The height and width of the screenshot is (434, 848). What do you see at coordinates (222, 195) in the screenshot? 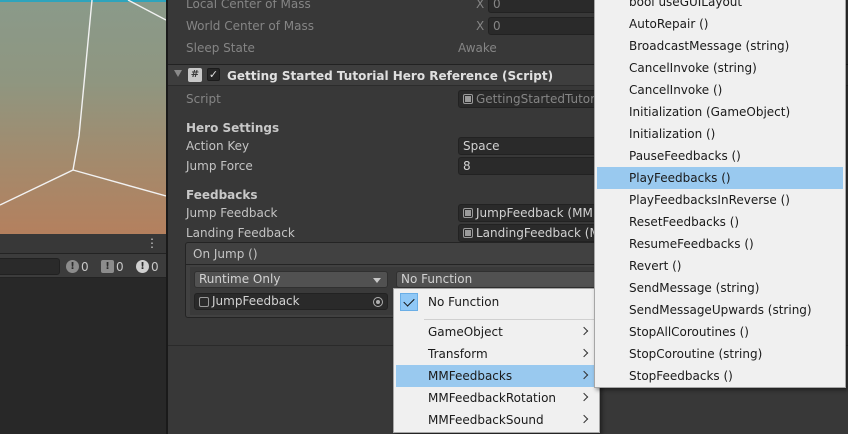
I see `feedbacks-heading: Feedbacks` at bounding box center [222, 195].